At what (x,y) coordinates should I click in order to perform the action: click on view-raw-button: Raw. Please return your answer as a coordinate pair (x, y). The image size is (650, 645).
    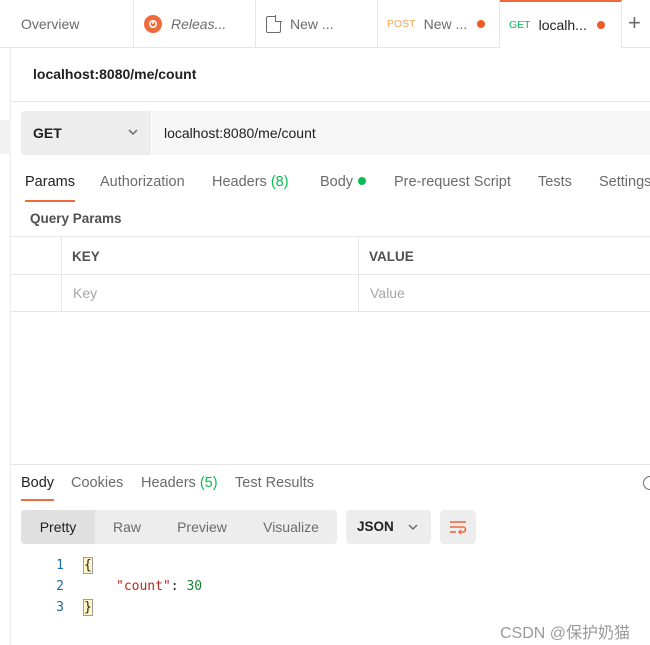
    Looking at the image, I should click on (127, 527).